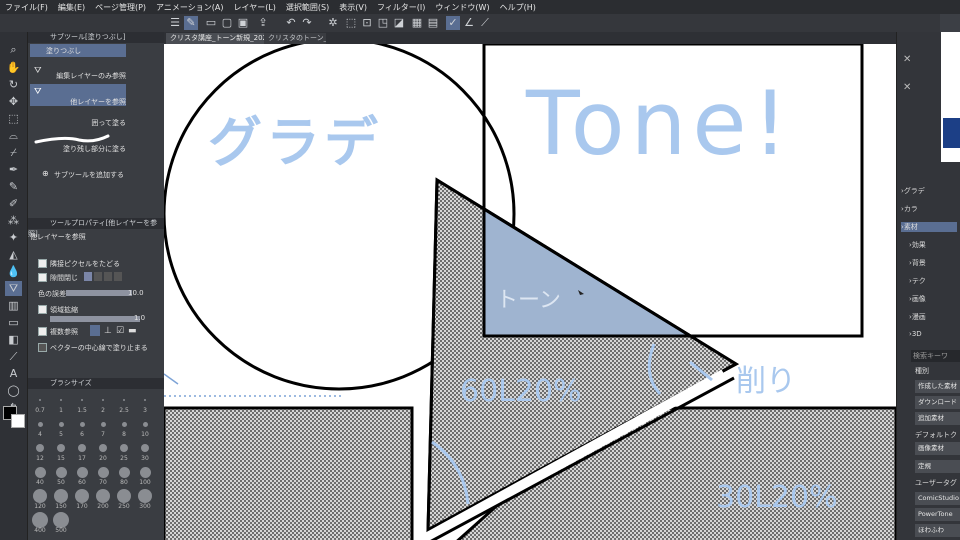 The image size is (960, 540). I want to click on brush-size-cell: 20, so click(103, 451).